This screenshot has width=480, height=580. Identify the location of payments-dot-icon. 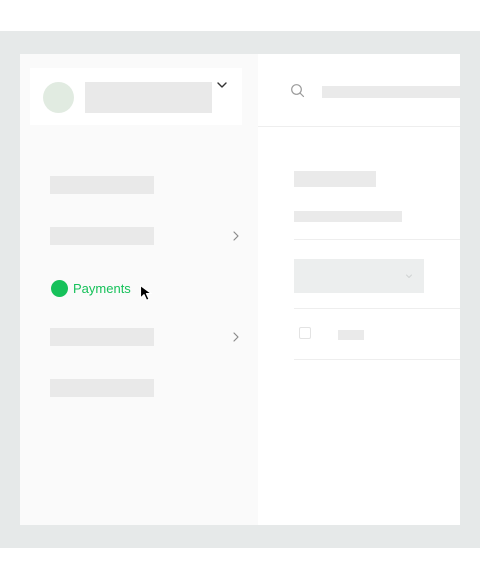
(59, 288).